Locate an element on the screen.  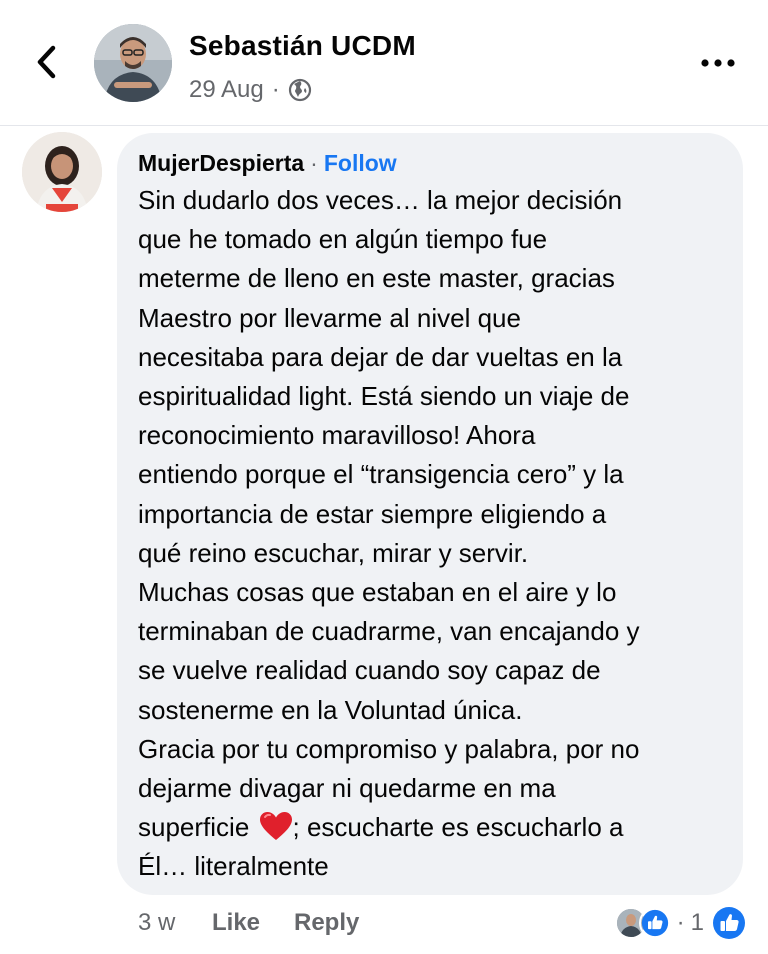
like-button: Like is located at coordinates (253, 923).